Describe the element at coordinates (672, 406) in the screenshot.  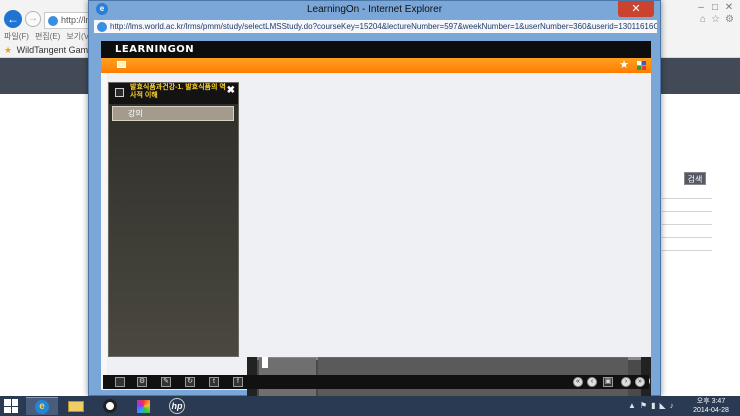
I see `volume-icon: ♪` at that location.